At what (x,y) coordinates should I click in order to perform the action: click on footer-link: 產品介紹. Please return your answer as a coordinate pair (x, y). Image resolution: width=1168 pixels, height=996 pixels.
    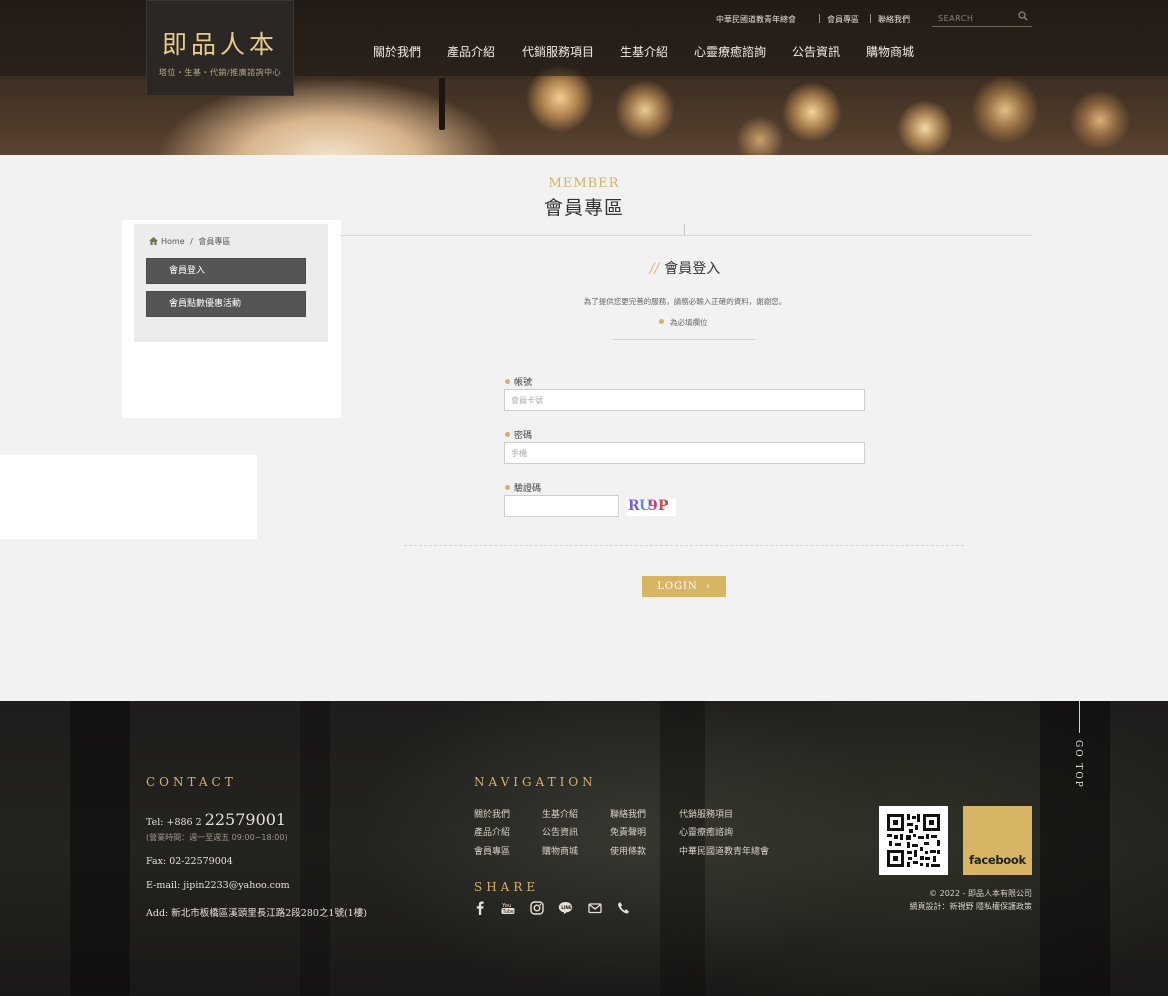
    Looking at the image, I should click on (492, 831).